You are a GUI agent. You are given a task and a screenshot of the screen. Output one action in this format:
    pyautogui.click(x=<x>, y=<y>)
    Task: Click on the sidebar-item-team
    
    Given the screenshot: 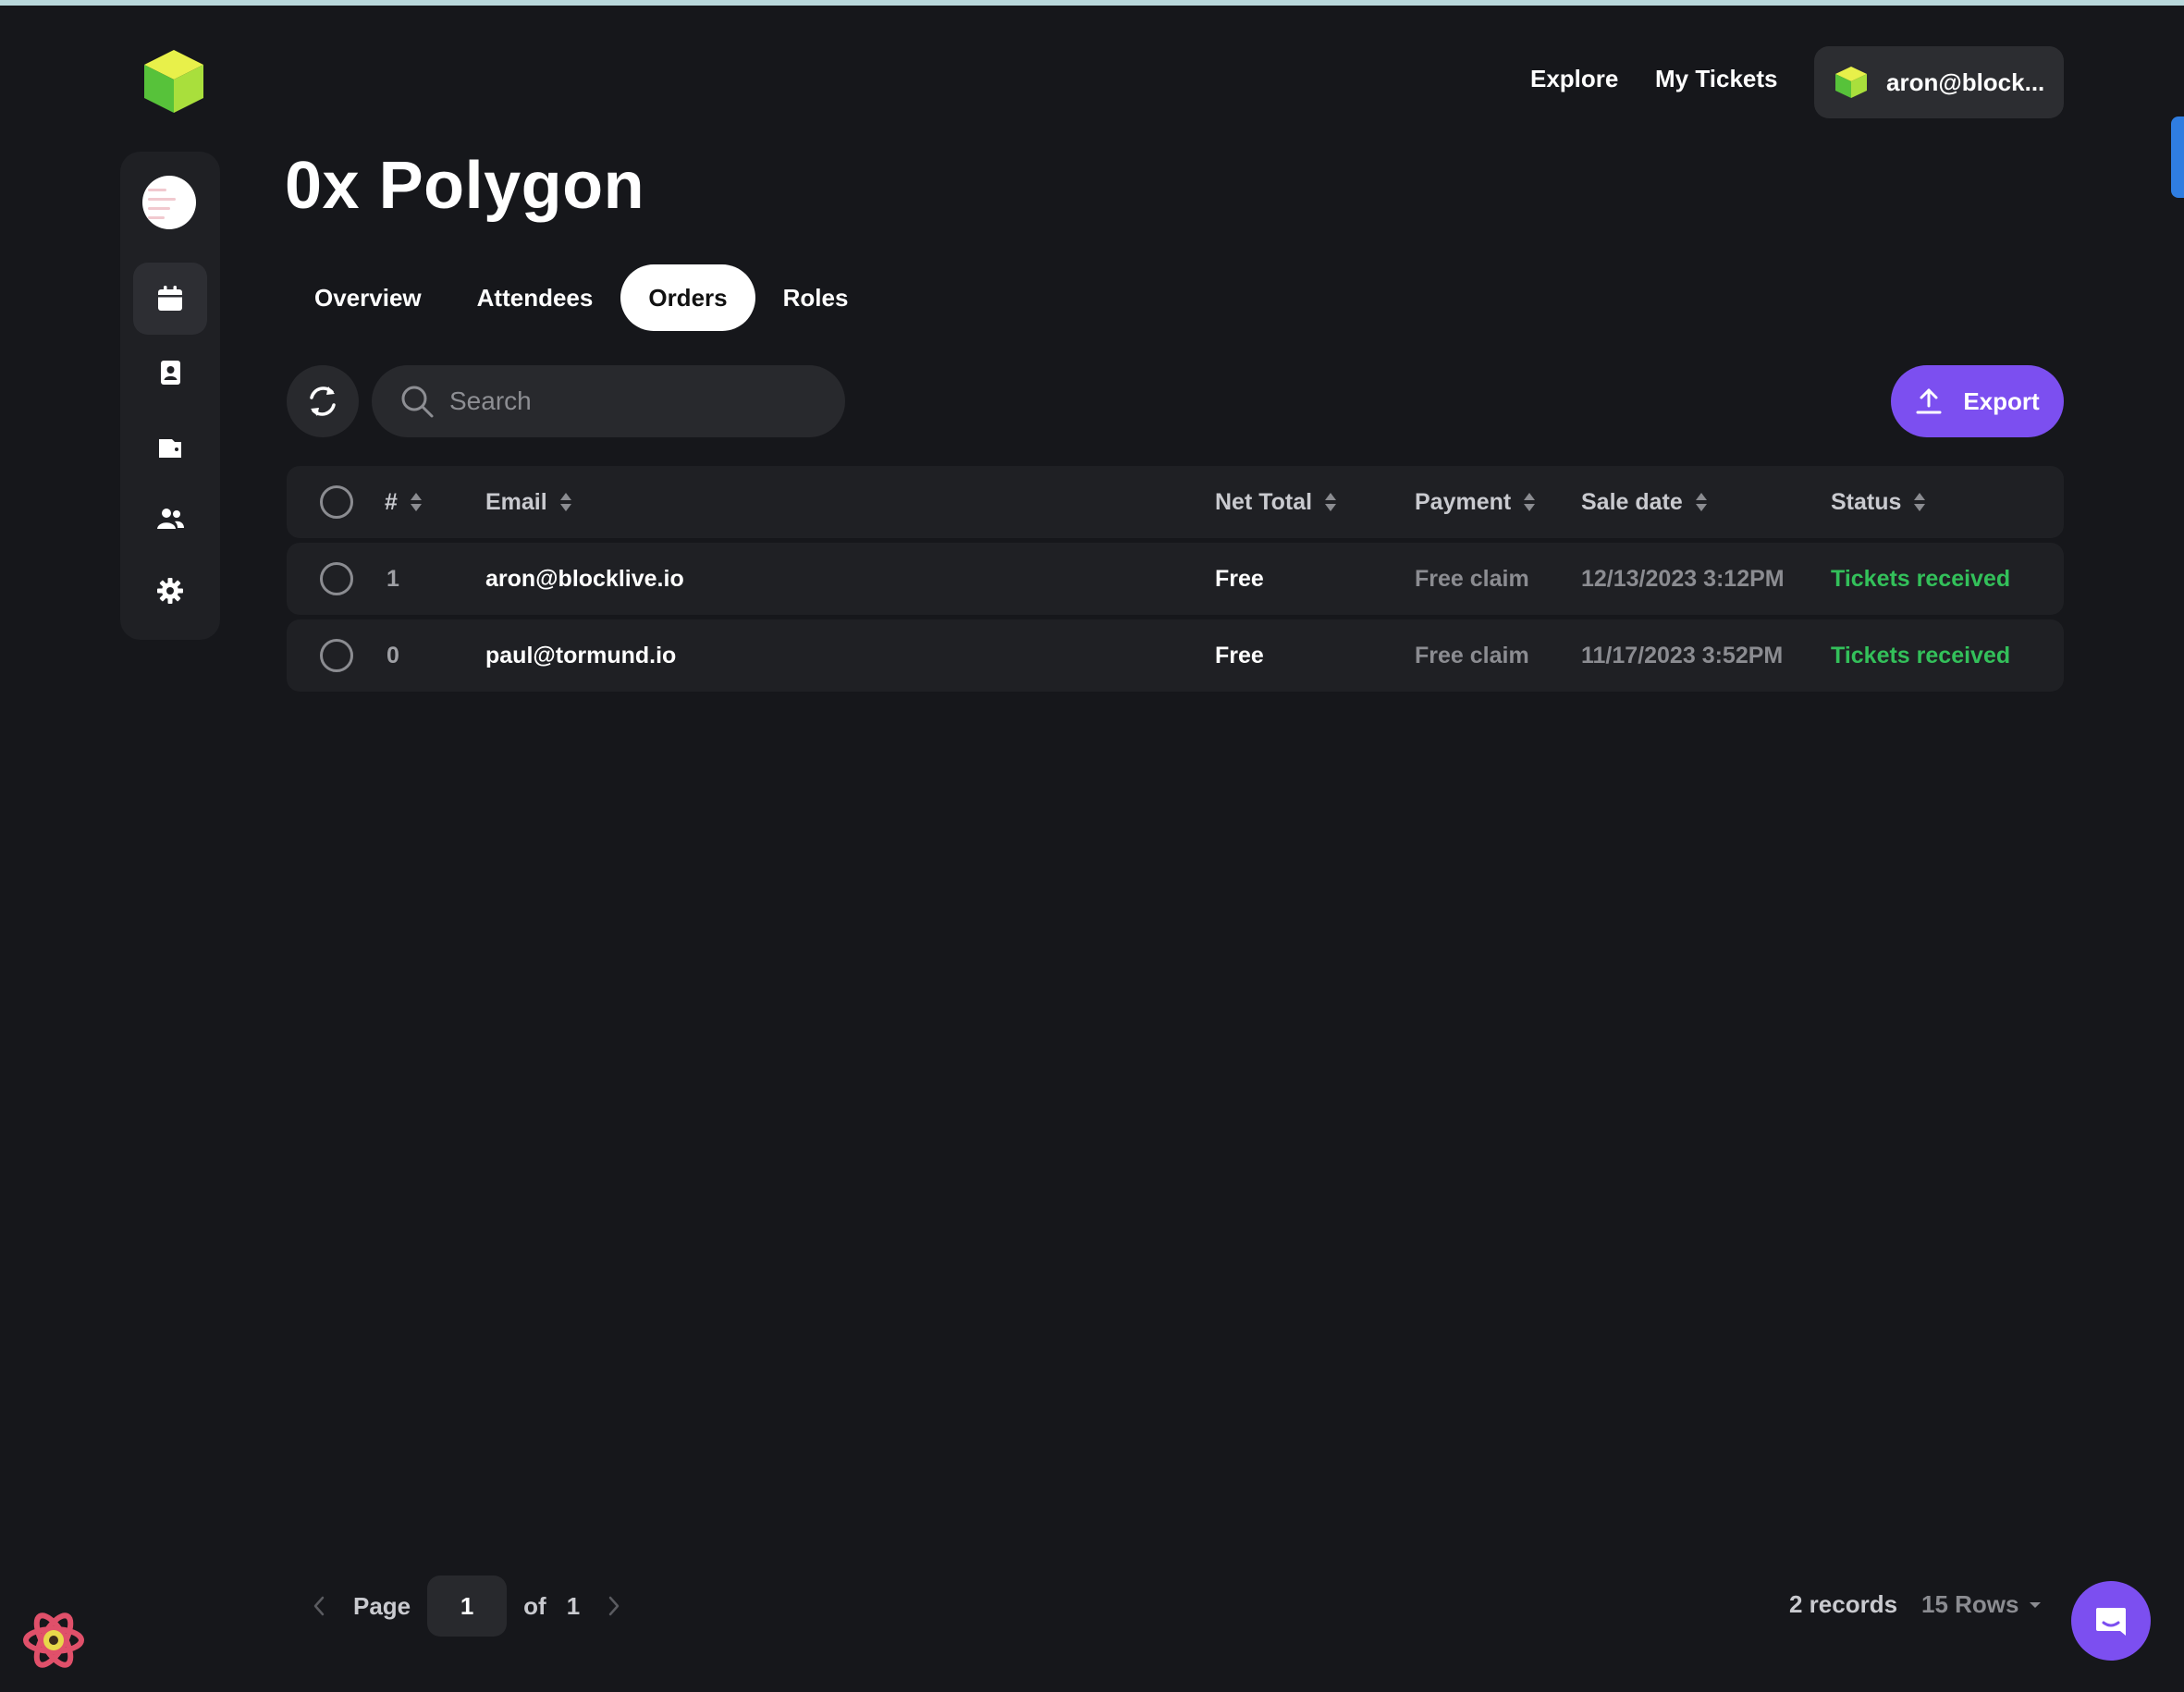 What is the action you would take?
    pyautogui.click(x=170, y=519)
    